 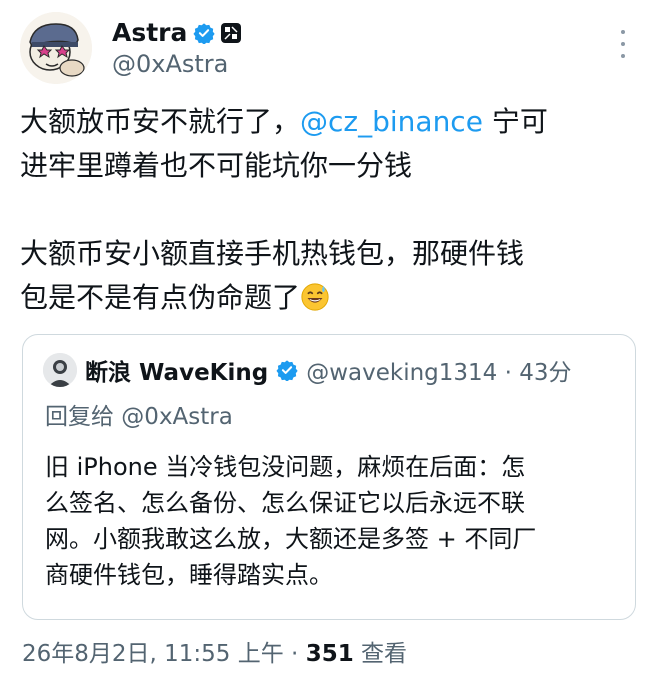 I want to click on more-options-icon, so click(x=623, y=44).